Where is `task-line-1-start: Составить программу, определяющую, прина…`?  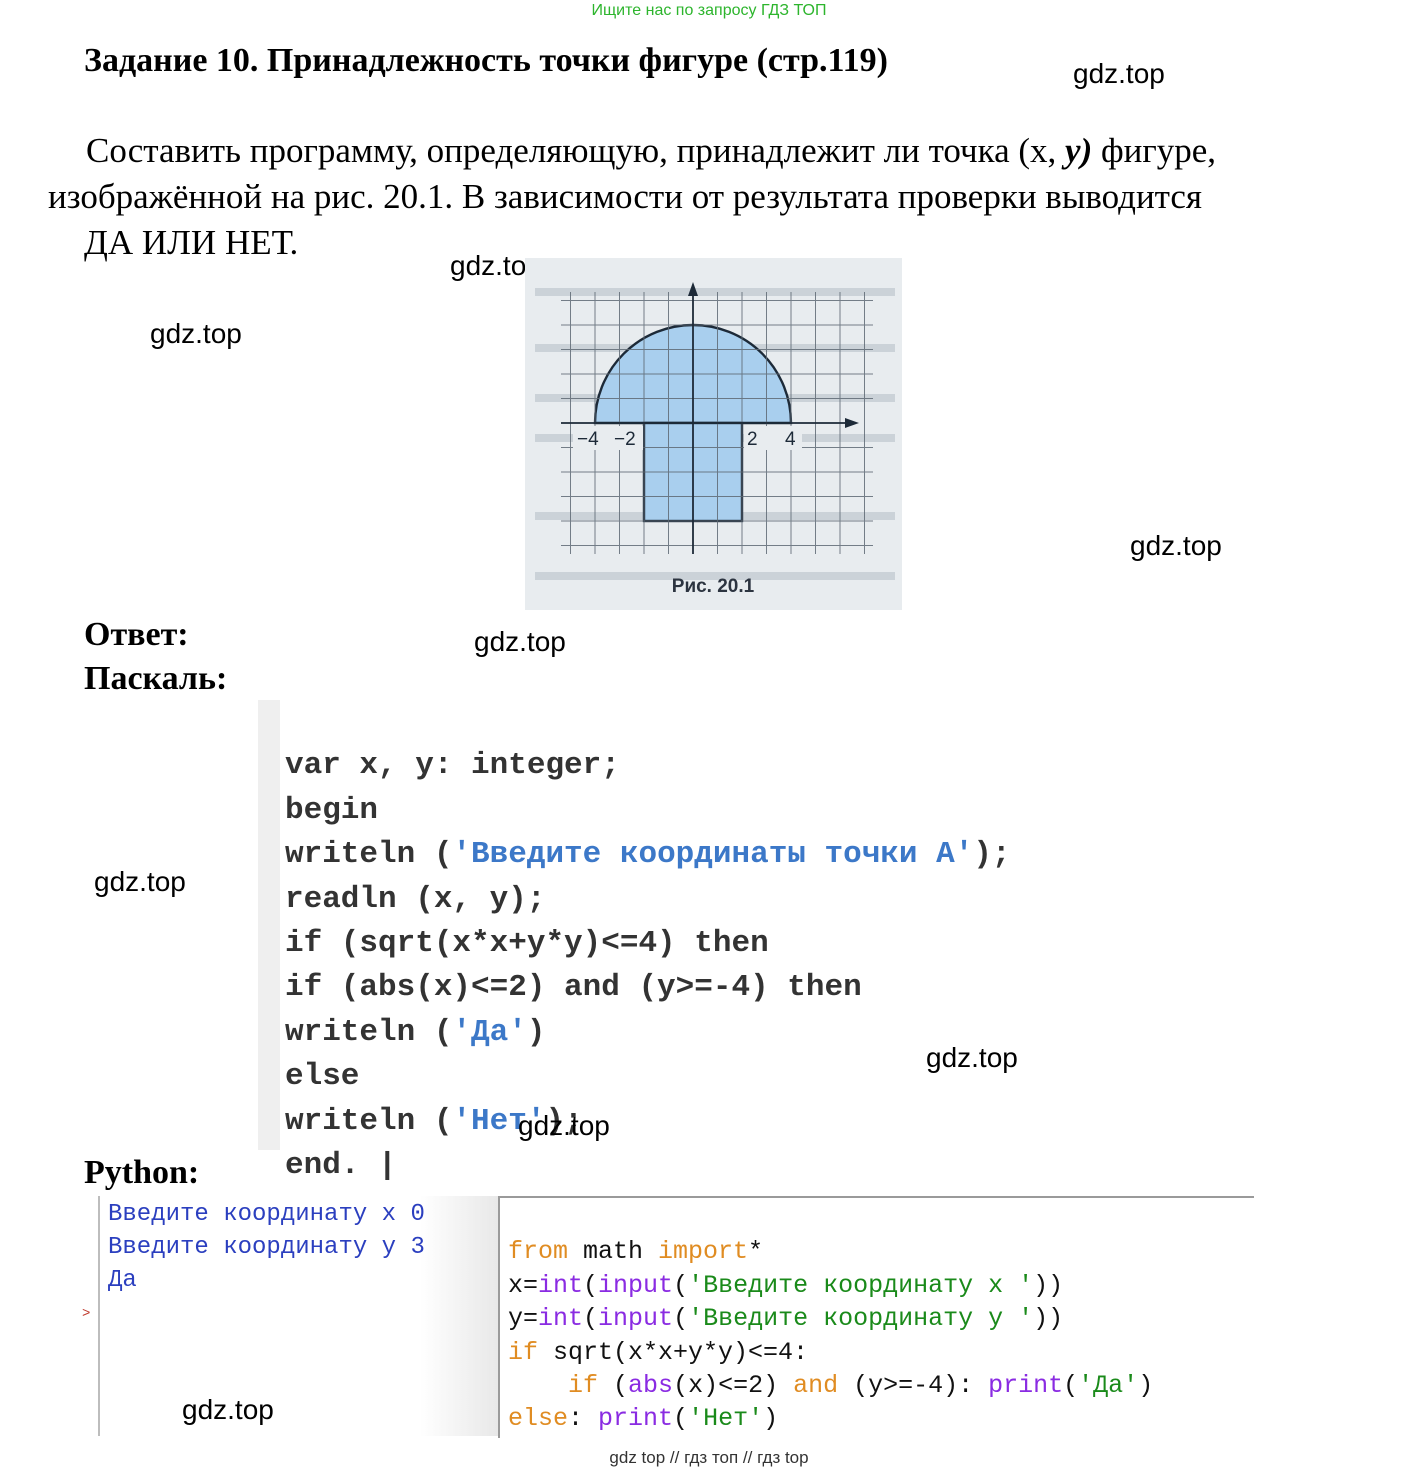
task-line-1-start: Составить программу, определяющую, прина… is located at coordinates (558, 150).